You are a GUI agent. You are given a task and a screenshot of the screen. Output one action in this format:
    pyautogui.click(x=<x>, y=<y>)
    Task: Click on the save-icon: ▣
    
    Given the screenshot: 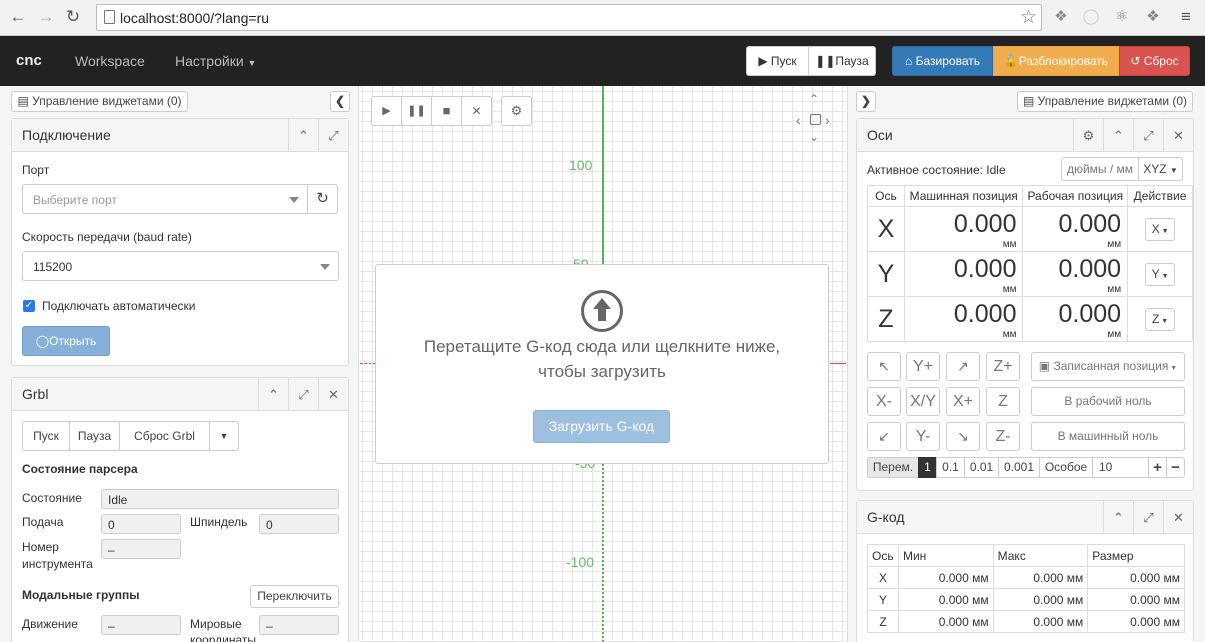 What is the action you would take?
    pyautogui.click(x=1044, y=366)
    